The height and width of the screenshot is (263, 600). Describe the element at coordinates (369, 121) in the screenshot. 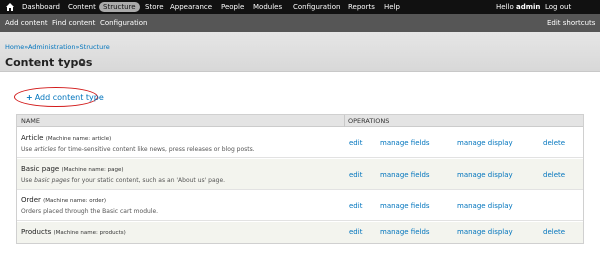

I see `column-header-operations: OPERATIONS` at that location.